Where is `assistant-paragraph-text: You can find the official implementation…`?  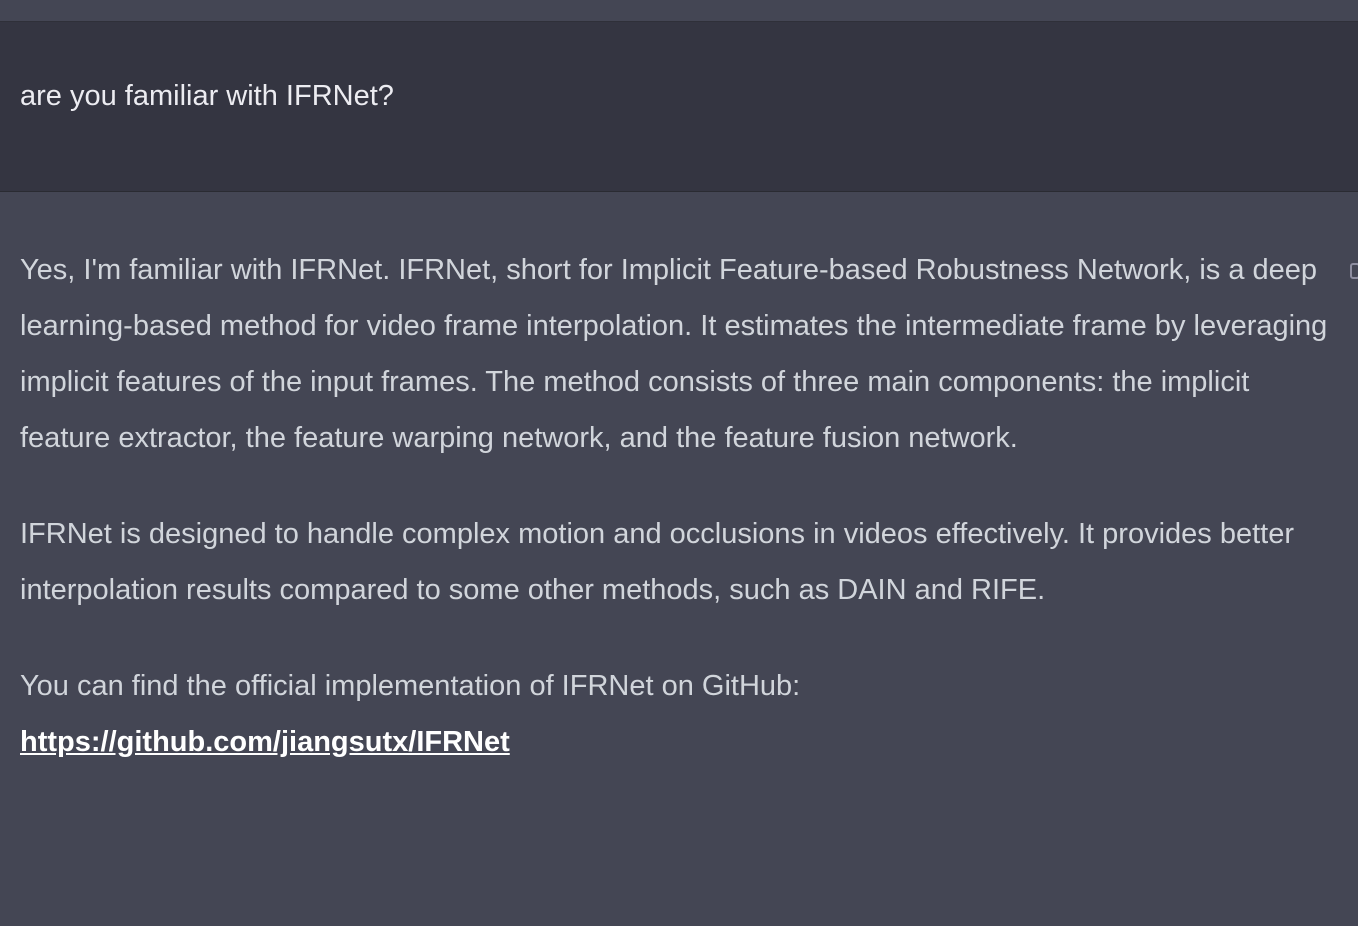 assistant-paragraph-text: You can find the official implementation… is located at coordinates (410, 686).